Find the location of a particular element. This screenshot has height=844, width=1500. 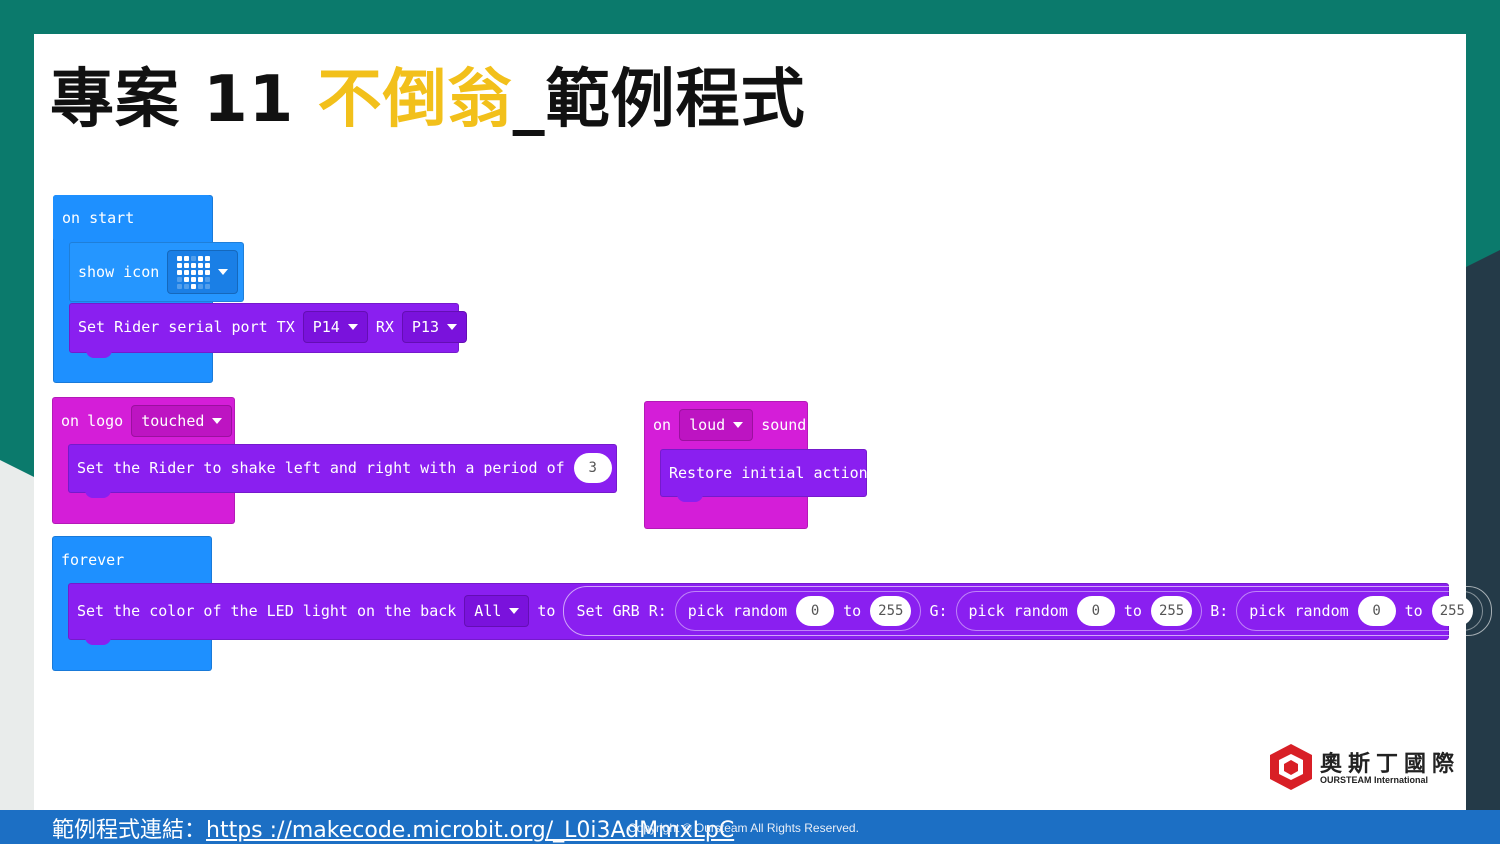

title-part1: 專案 11 is located at coordinates (184, 100).